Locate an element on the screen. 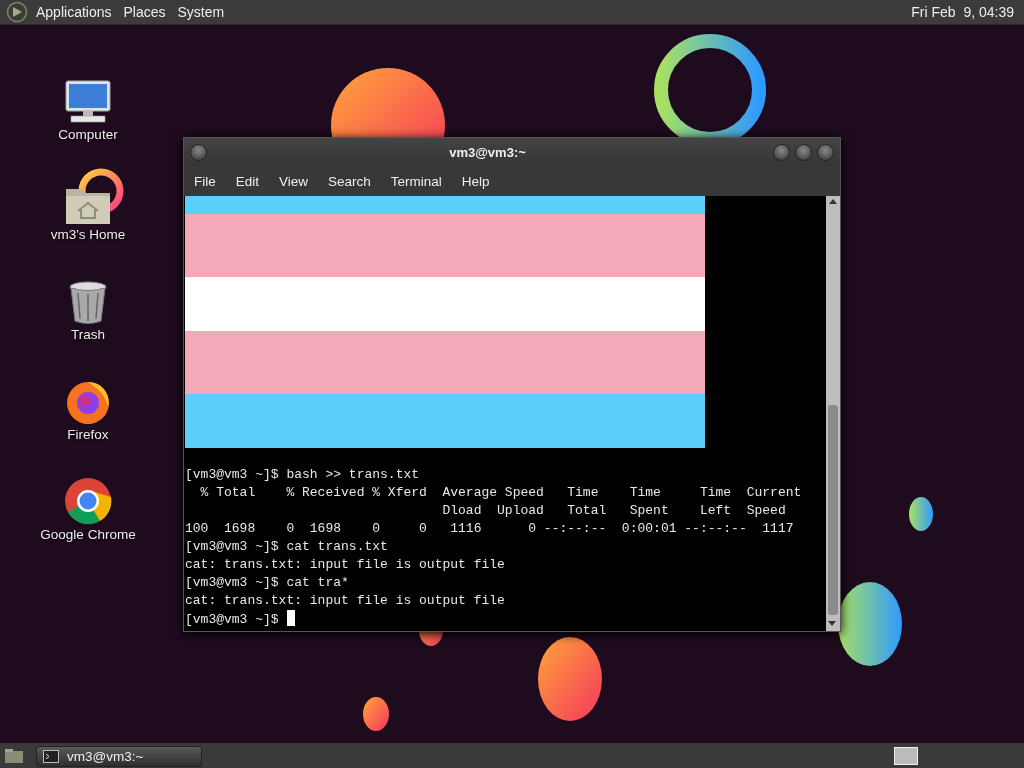 The height and width of the screenshot is (768, 1024). workspace-switcher is located at coordinates (906, 756).